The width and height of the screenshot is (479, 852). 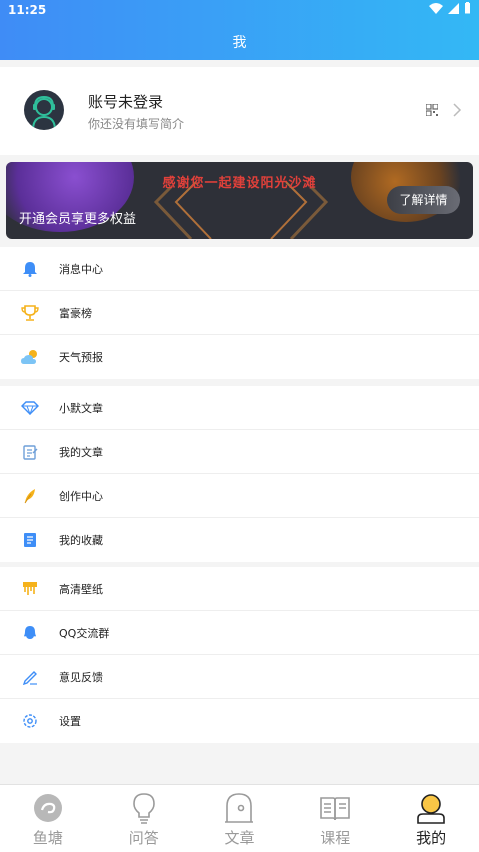 What do you see at coordinates (239, 43) in the screenshot?
I see `page-title: 我` at bounding box center [239, 43].